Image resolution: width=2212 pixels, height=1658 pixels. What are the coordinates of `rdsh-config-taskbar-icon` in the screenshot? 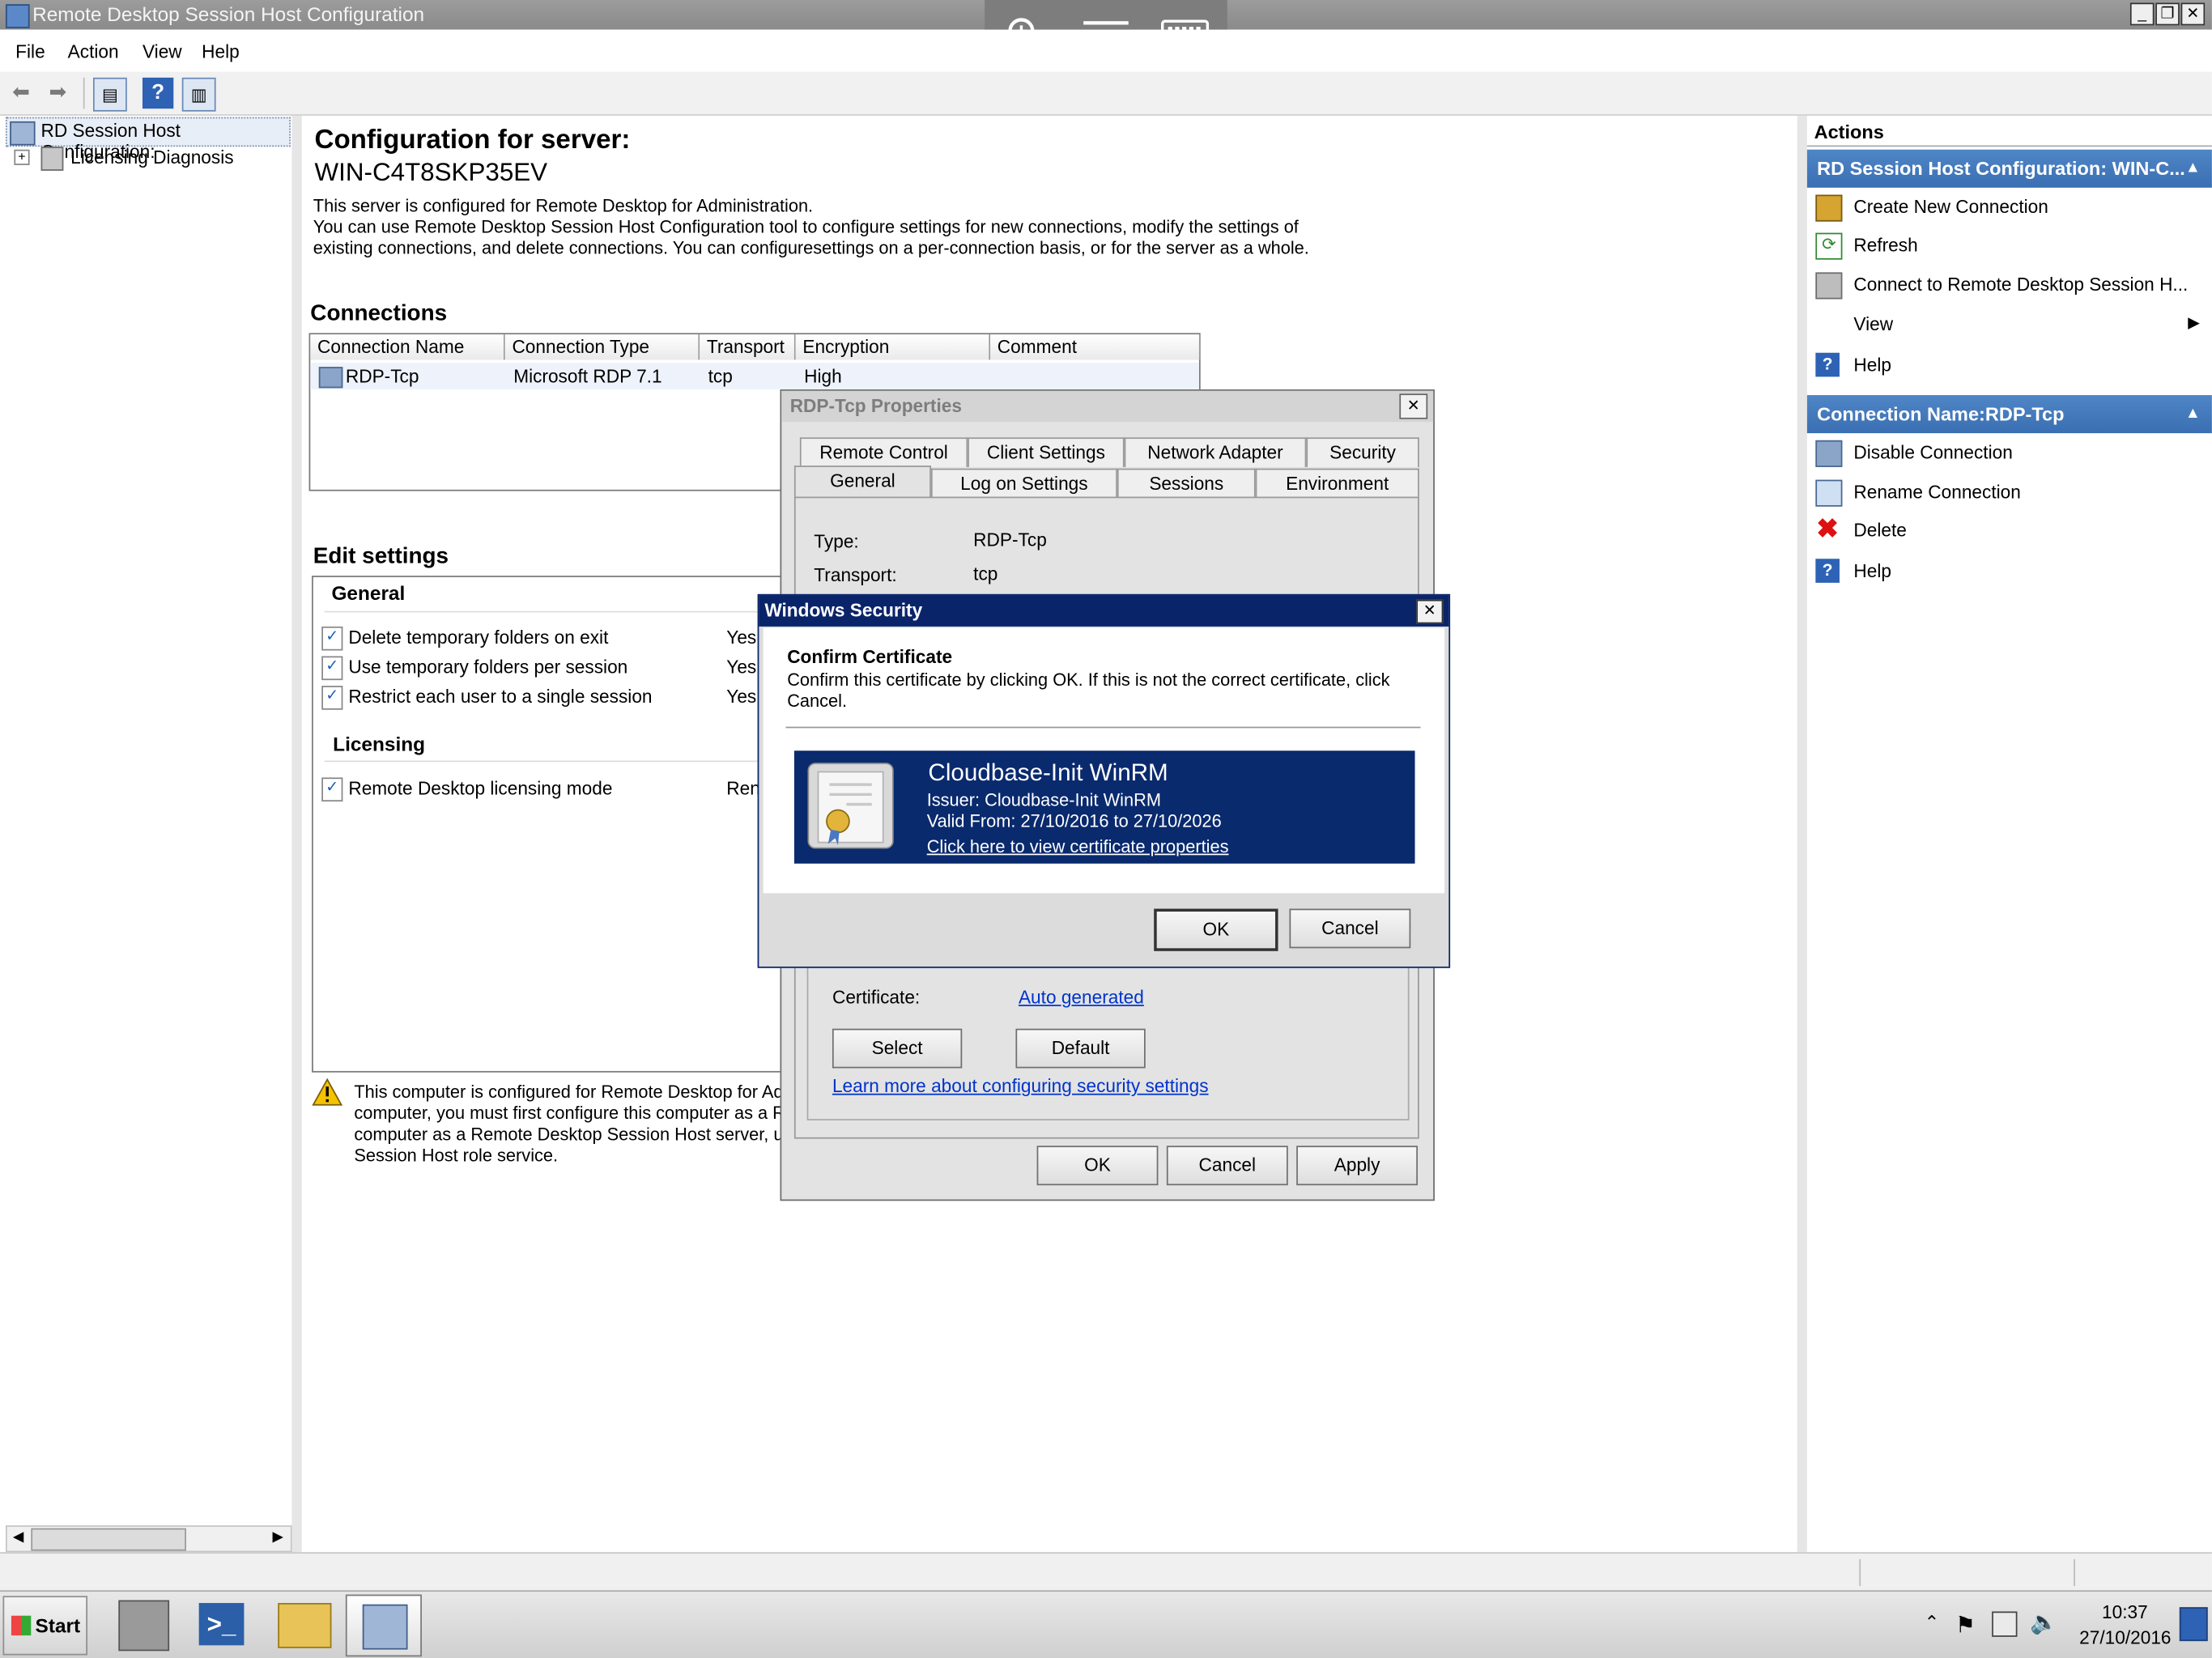 It's located at (383, 1625).